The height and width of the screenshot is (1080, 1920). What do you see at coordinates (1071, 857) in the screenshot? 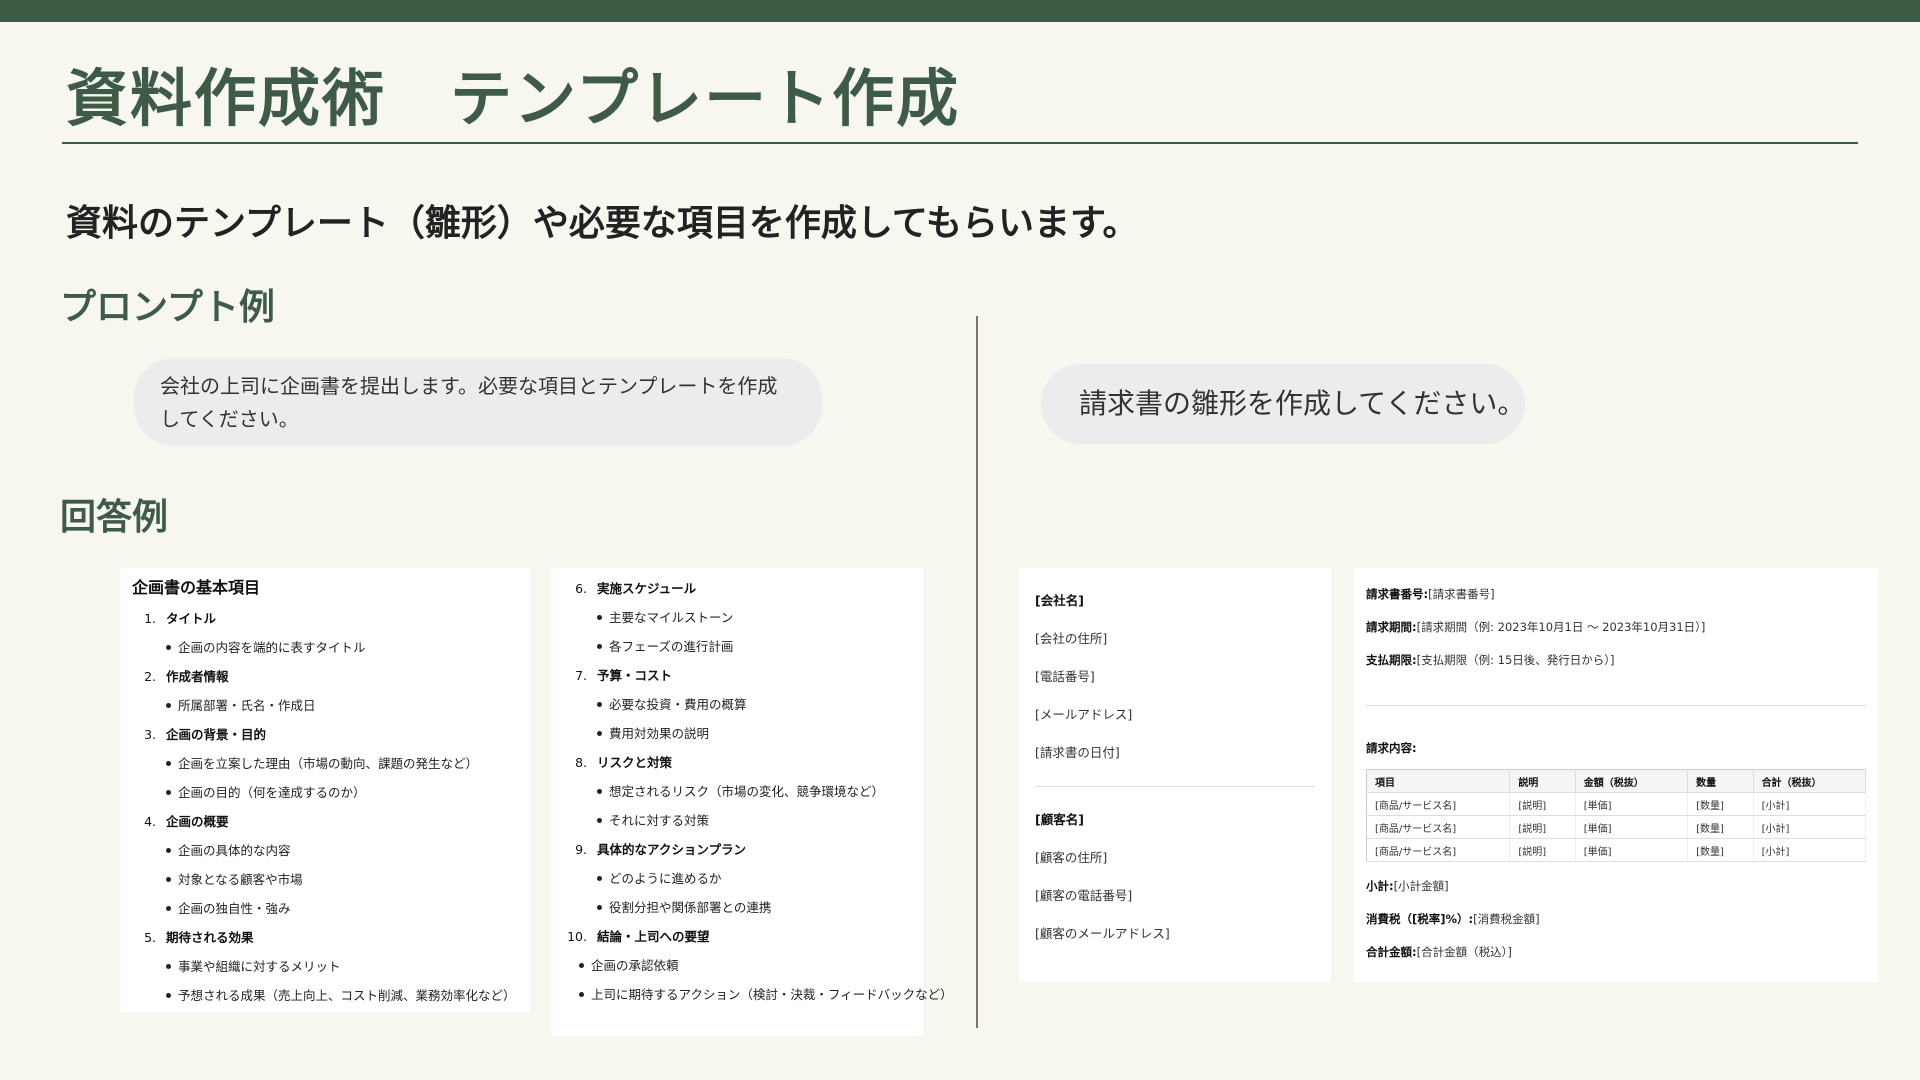
I see `customer-detail-line: [顧客の住所]` at bounding box center [1071, 857].